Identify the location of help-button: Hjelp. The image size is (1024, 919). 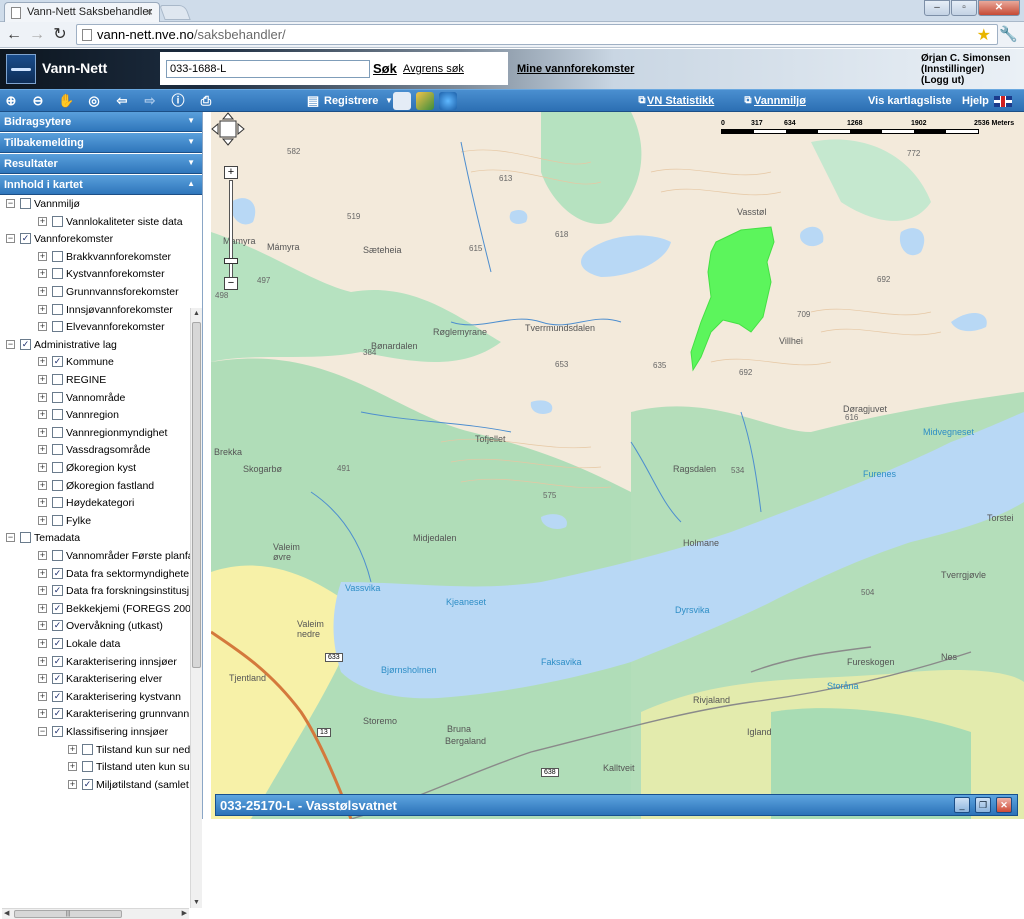
(975, 101).